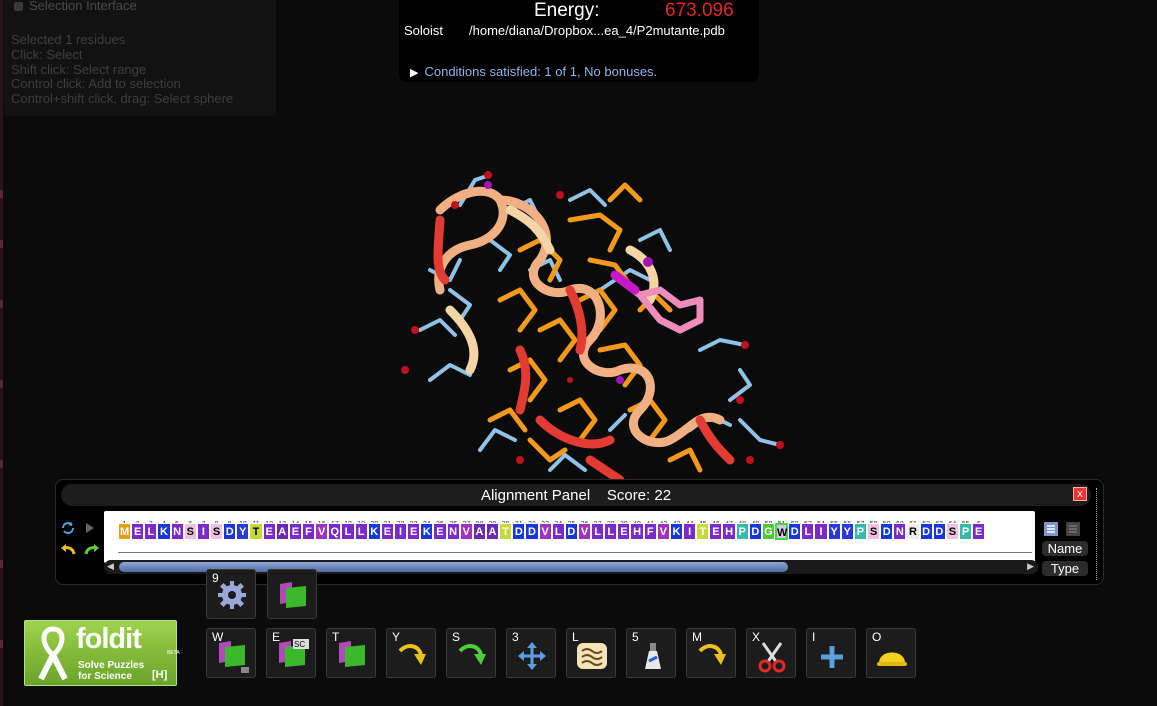  Describe the element at coordinates (591, 653) in the screenshot. I see `bands-button: L` at that location.